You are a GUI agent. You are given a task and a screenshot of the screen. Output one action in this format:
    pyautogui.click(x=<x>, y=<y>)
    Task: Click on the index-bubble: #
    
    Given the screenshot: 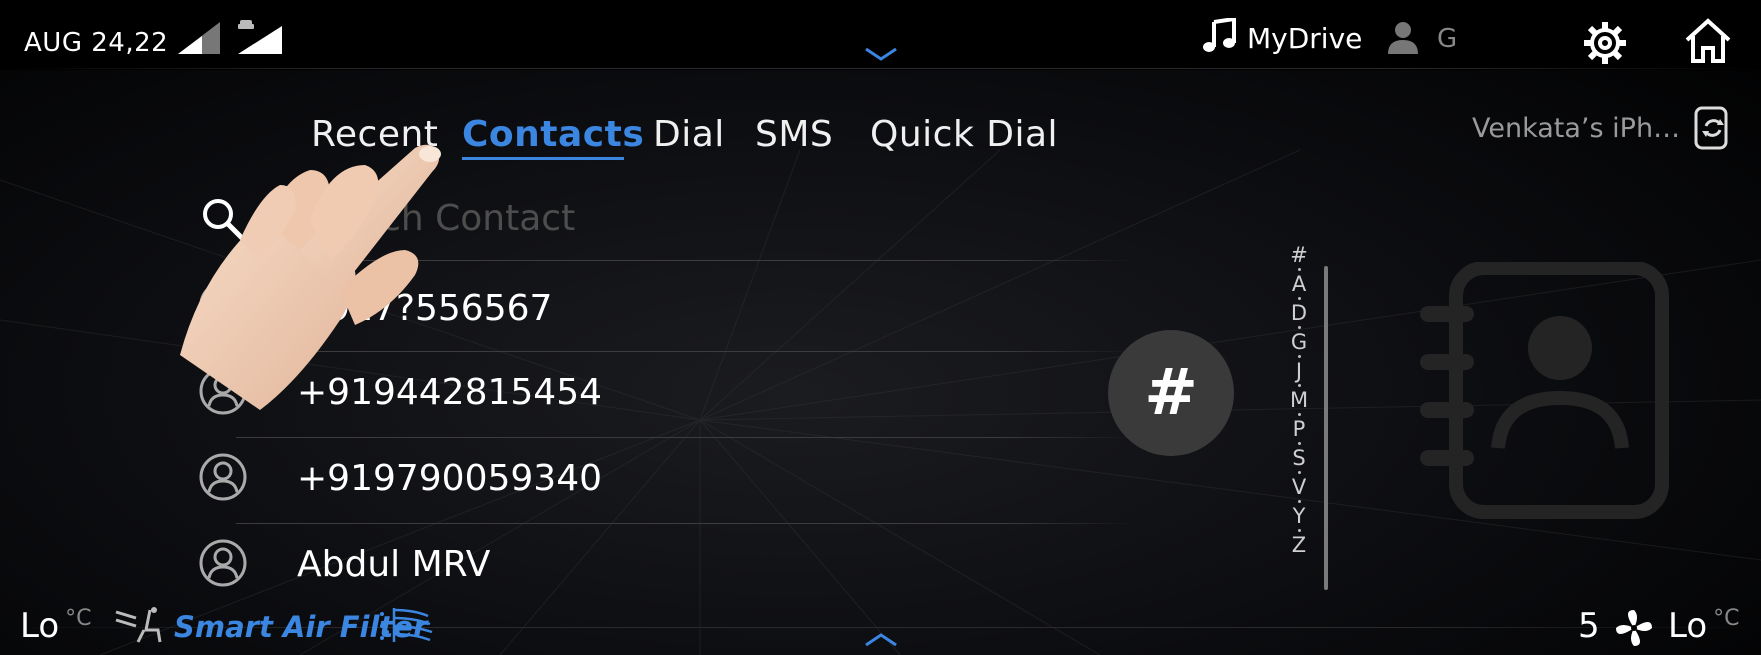 What is the action you would take?
    pyautogui.click(x=1171, y=393)
    